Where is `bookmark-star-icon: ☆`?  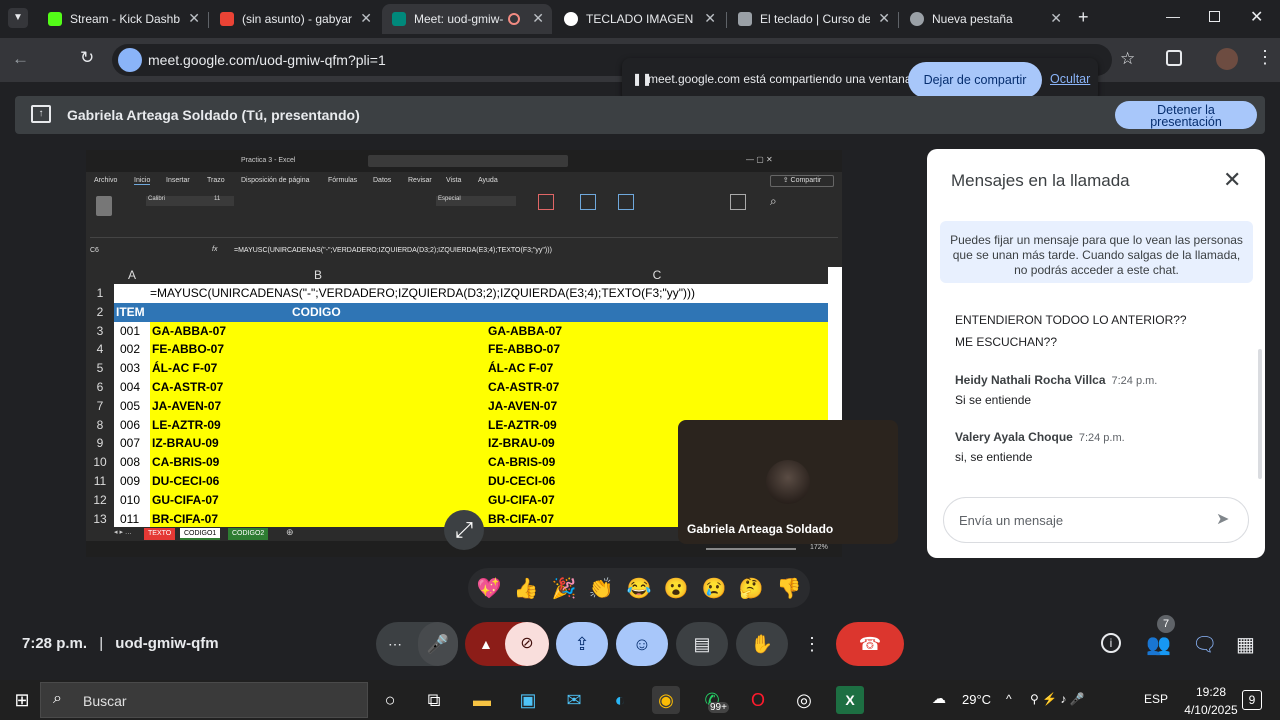
bookmark-star-icon: ☆ is located at coordinates (1127, 59).